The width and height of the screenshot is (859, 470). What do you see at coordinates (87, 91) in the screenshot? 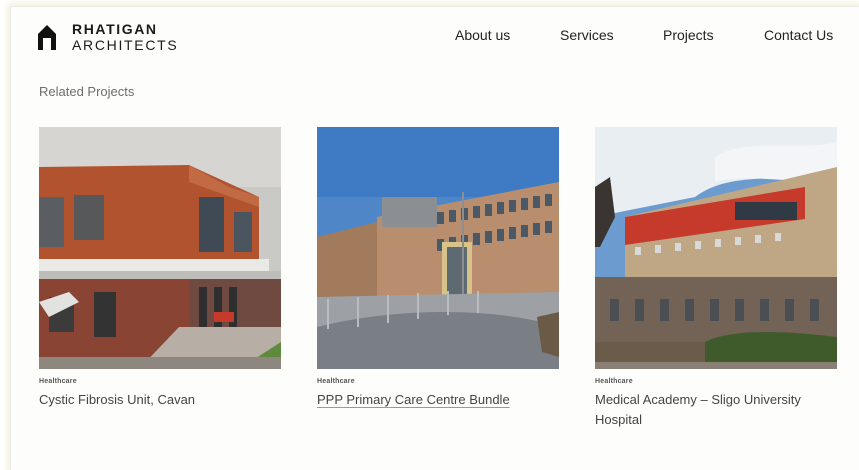
I see `section-title: Related Projects` at bounding box center [87, 91].